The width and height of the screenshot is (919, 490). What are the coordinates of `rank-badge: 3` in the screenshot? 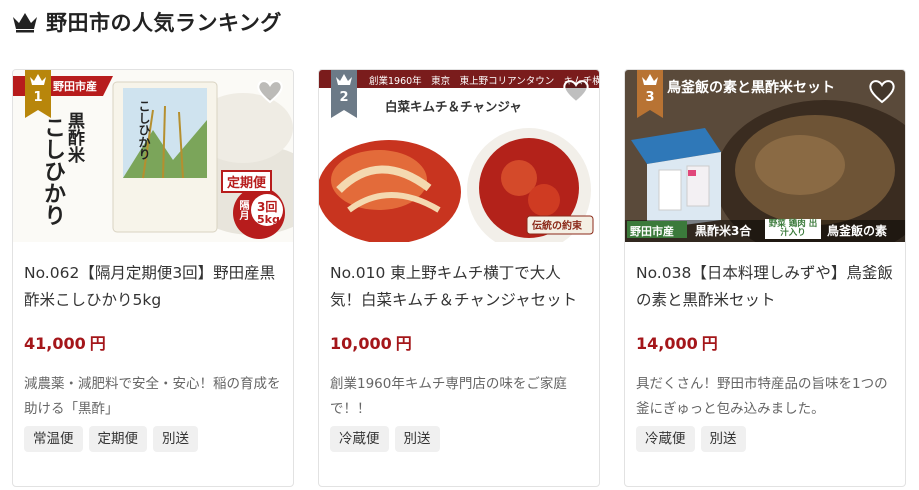 It's located at (650, 94).